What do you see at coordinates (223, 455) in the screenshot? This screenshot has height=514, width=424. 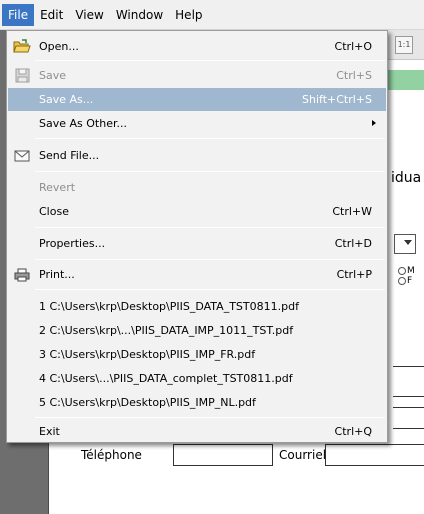 I see `telephone-field` at bounding box center [223, 455].